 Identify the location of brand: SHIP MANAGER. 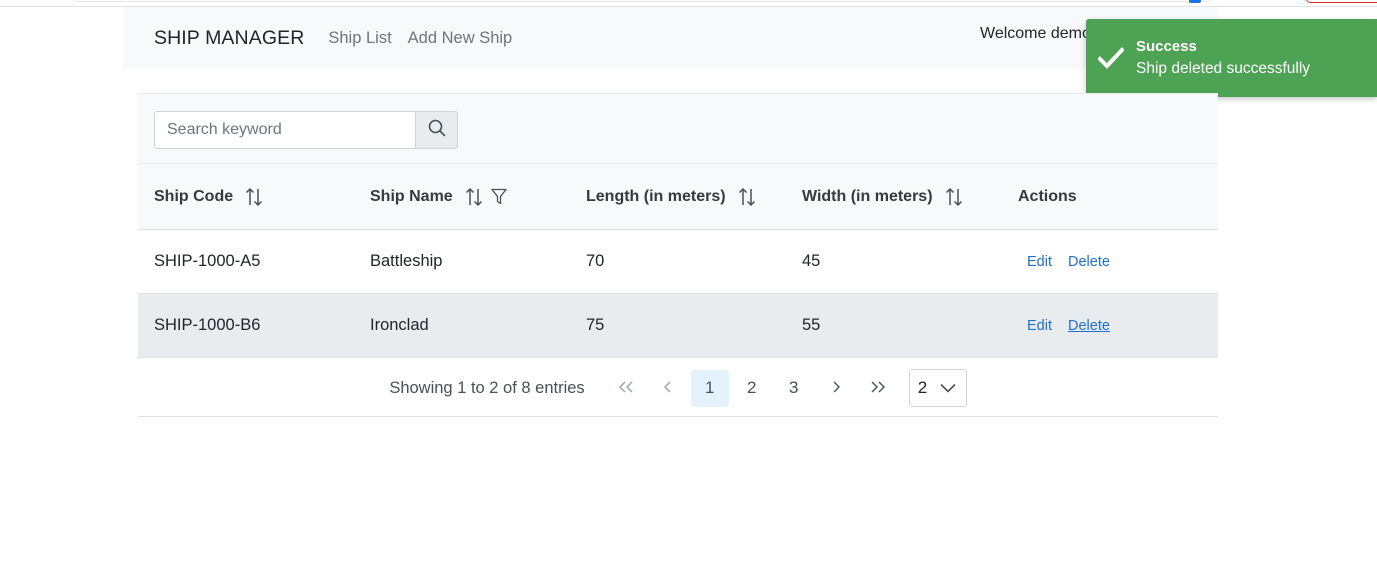
(229, 38).